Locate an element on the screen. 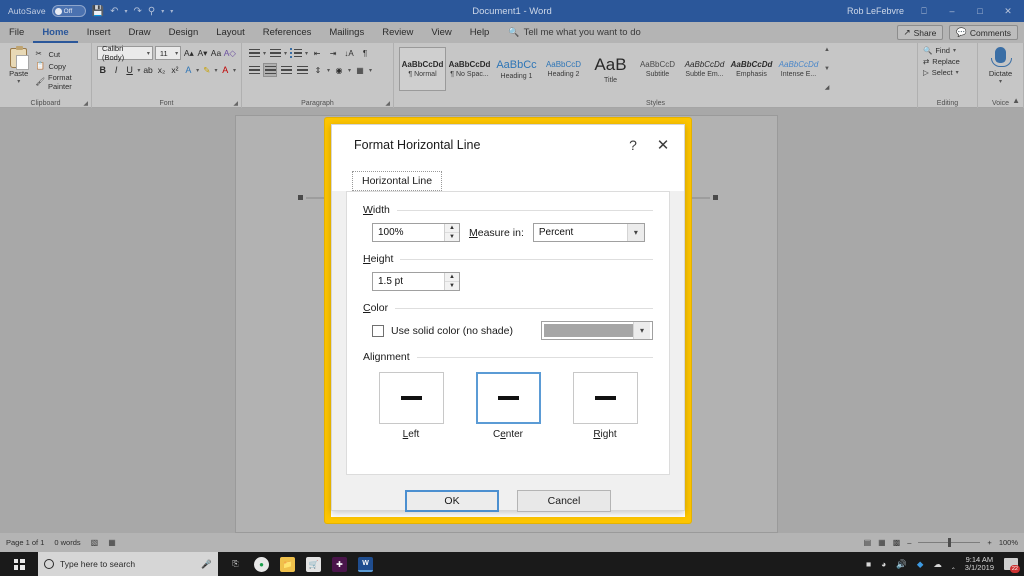 This screenshot has height=576, width=1024. underline-dropdown-icon: ▾ is located at coordinates (138, 70).